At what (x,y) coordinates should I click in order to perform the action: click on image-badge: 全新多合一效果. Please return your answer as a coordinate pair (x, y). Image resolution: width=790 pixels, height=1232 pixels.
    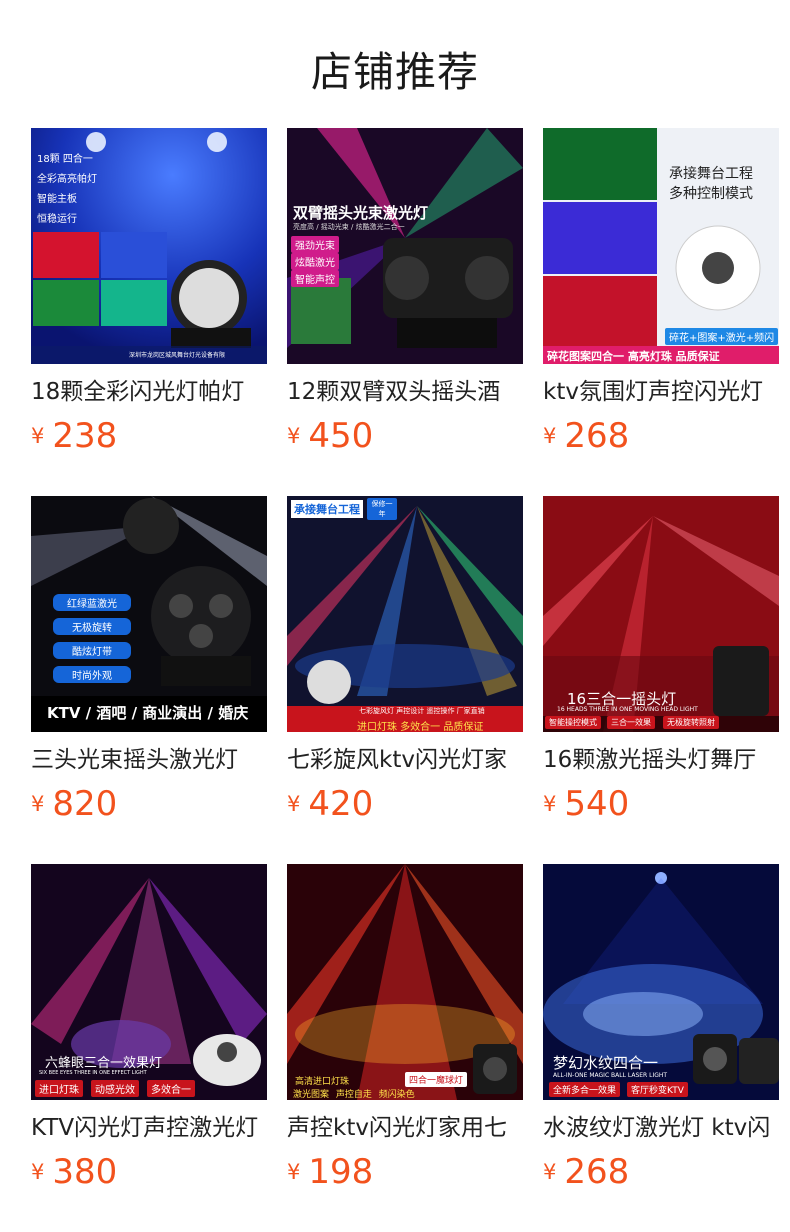
    Looking at the image, I should click on (585, 1089).